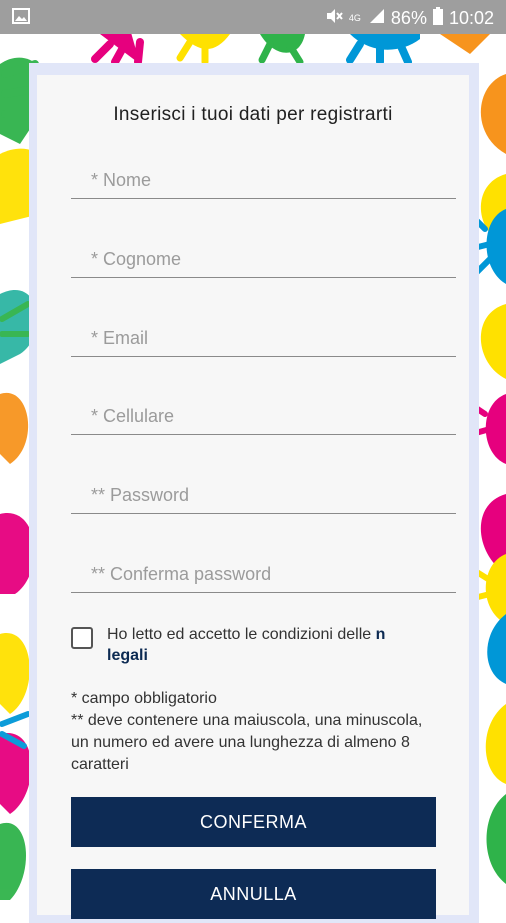 This screenshot has height=923, width=506. What do you see at coordinates (334, 18) in the screenshot?
I see `mute-icon` at bounding box center [334, 18].